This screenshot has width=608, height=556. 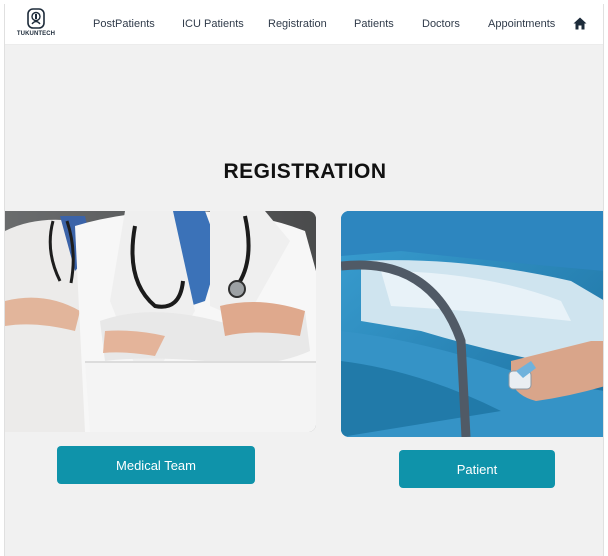 What do you see at coordinates (477, 469) in the screenshot?
I see `patient-button: Patient` at bounding box center [477, 469].